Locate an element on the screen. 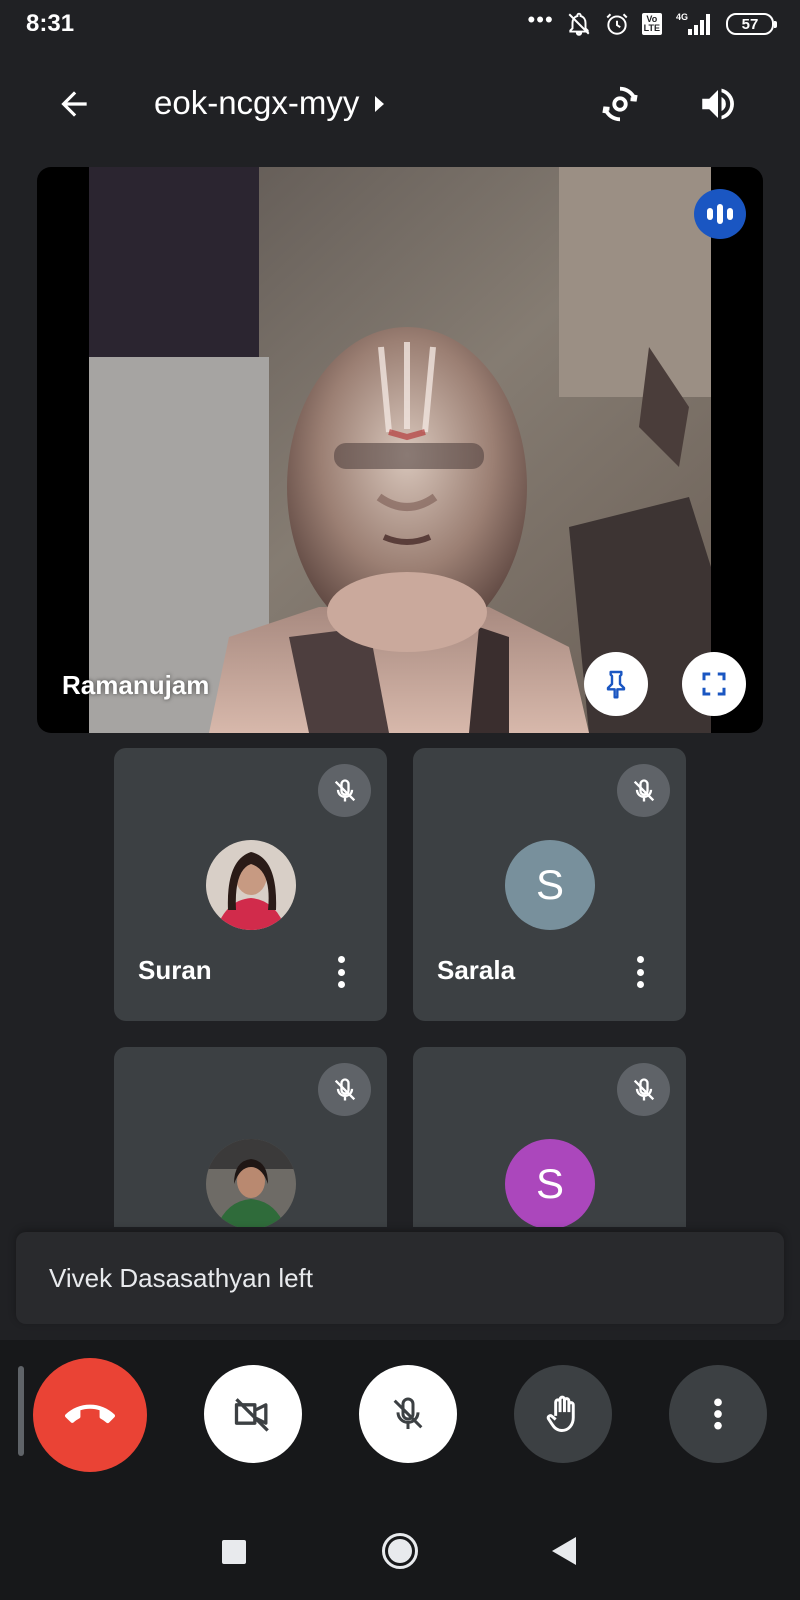 The width and height of the screenshot is (800, 1600). fullscreen-icon is located at coordinates (714, 684).